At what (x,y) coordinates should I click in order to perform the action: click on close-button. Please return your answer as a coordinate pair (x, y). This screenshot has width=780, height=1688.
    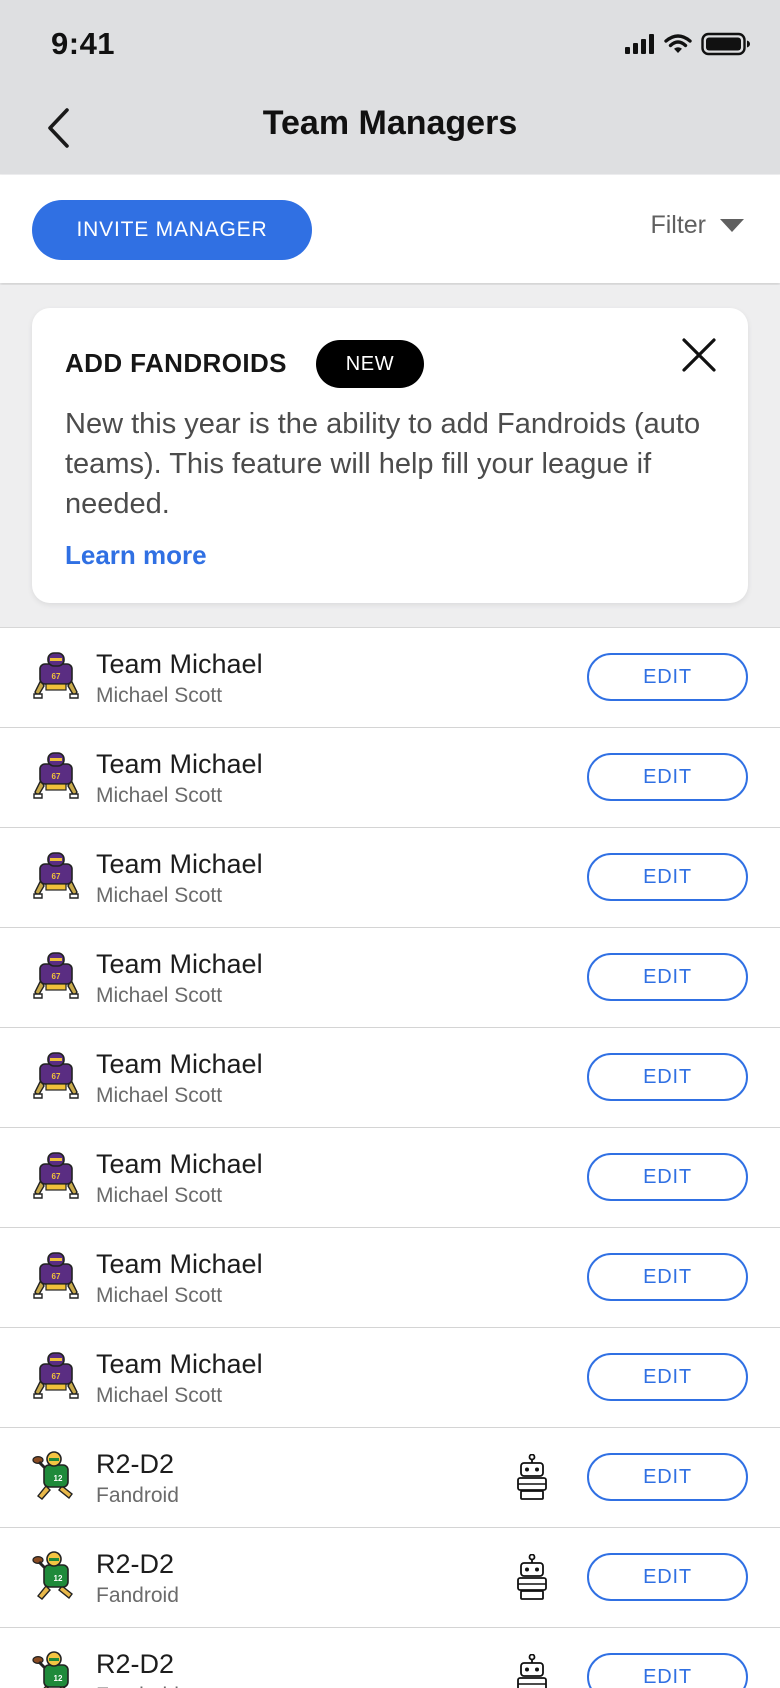
    Looking at the image, I should click on (699, 355).